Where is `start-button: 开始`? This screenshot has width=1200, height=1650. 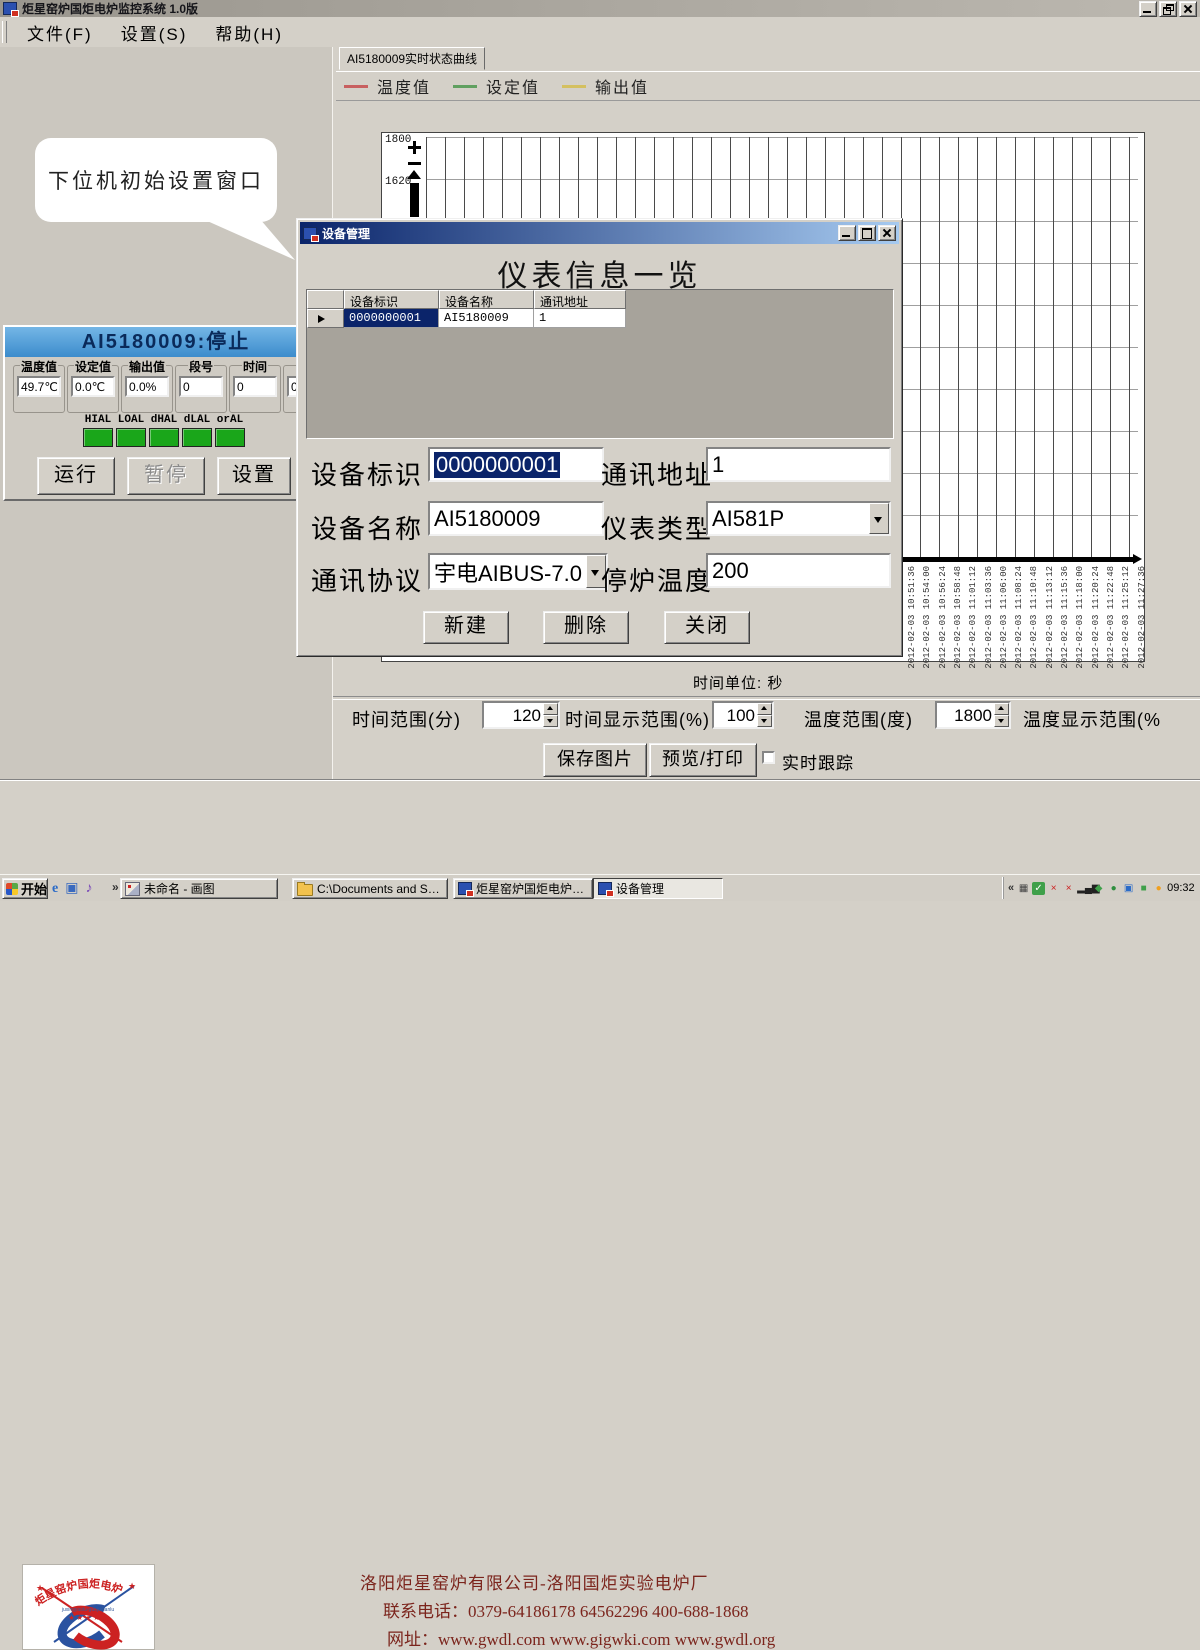 start-button: 开始 is located at coordinates (25, 888).